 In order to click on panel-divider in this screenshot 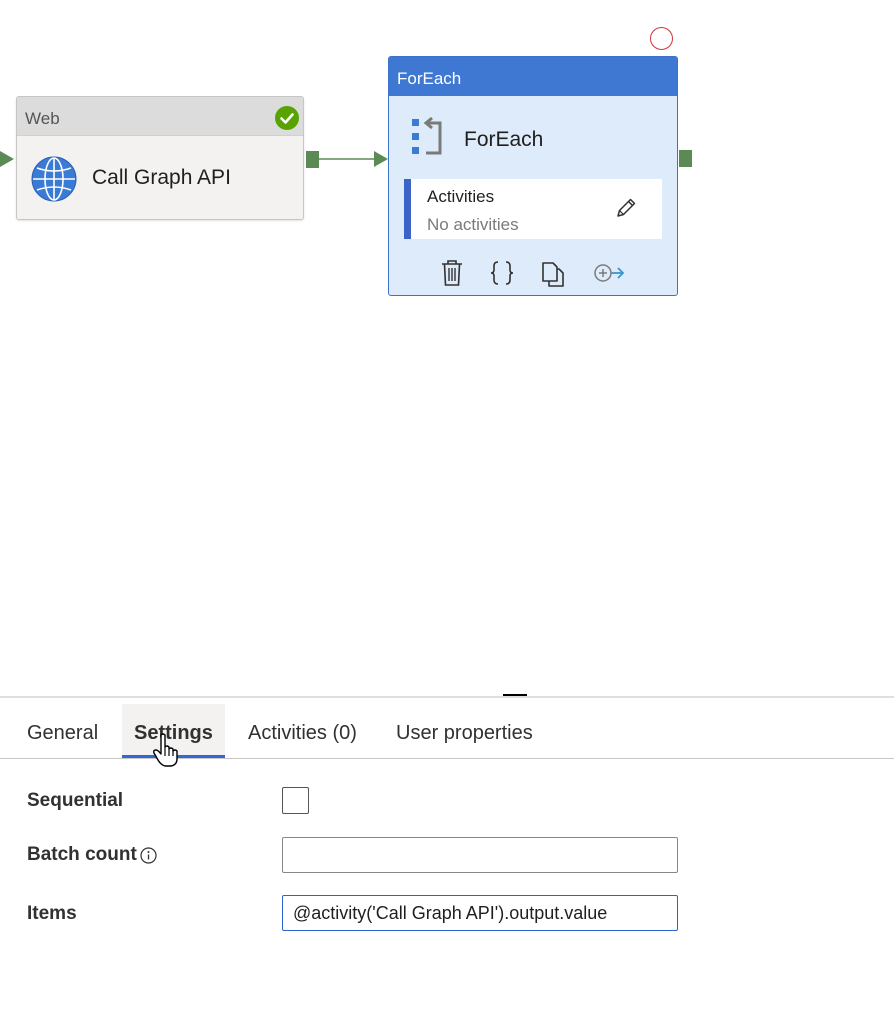, I will do `click(447, 697)`.